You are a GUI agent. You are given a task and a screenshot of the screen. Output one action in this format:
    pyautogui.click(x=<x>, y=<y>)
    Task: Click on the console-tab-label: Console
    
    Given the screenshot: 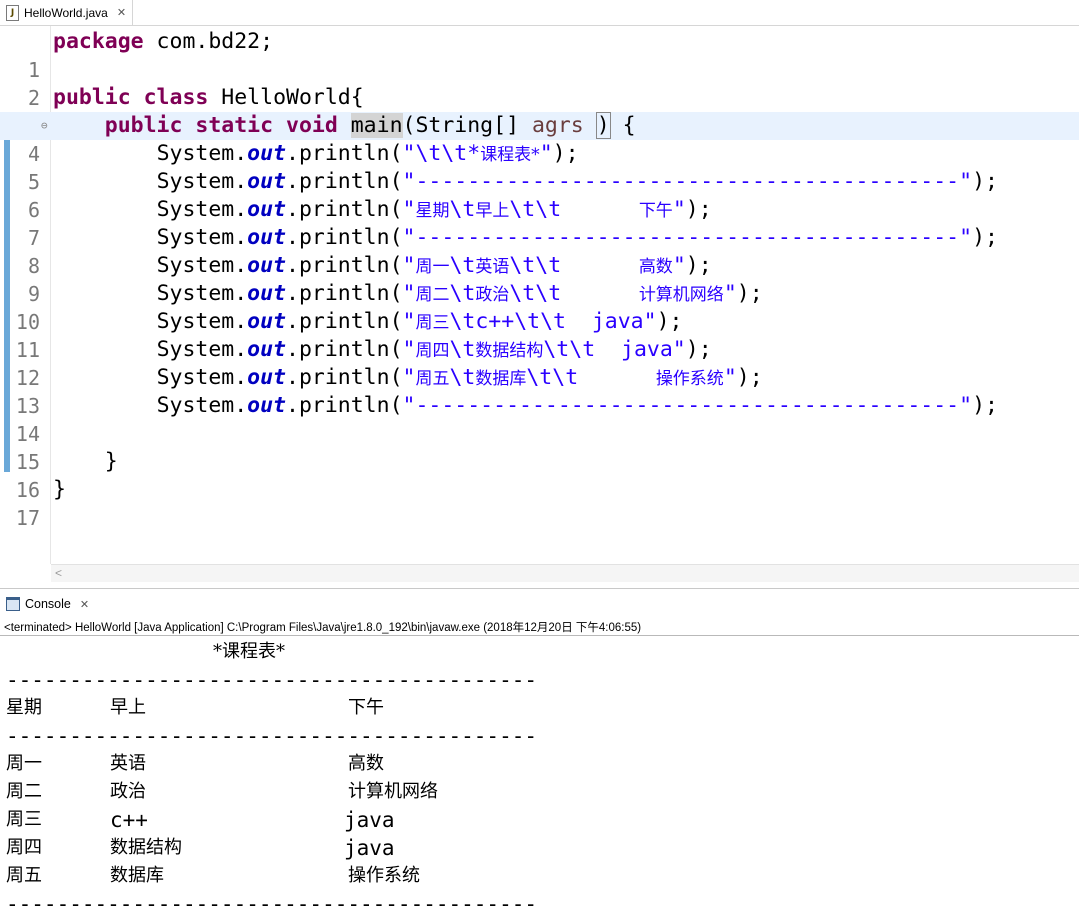 What is the action you would take?
    pyautogui.click(x=48, y=604)
    